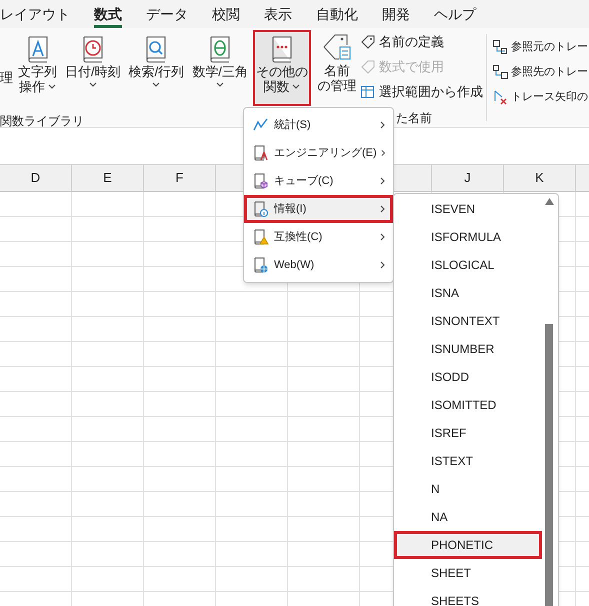 This screenshot has height=606, width=589. I want to click on ribbon-tab: レイアウト, so click(35, 14).